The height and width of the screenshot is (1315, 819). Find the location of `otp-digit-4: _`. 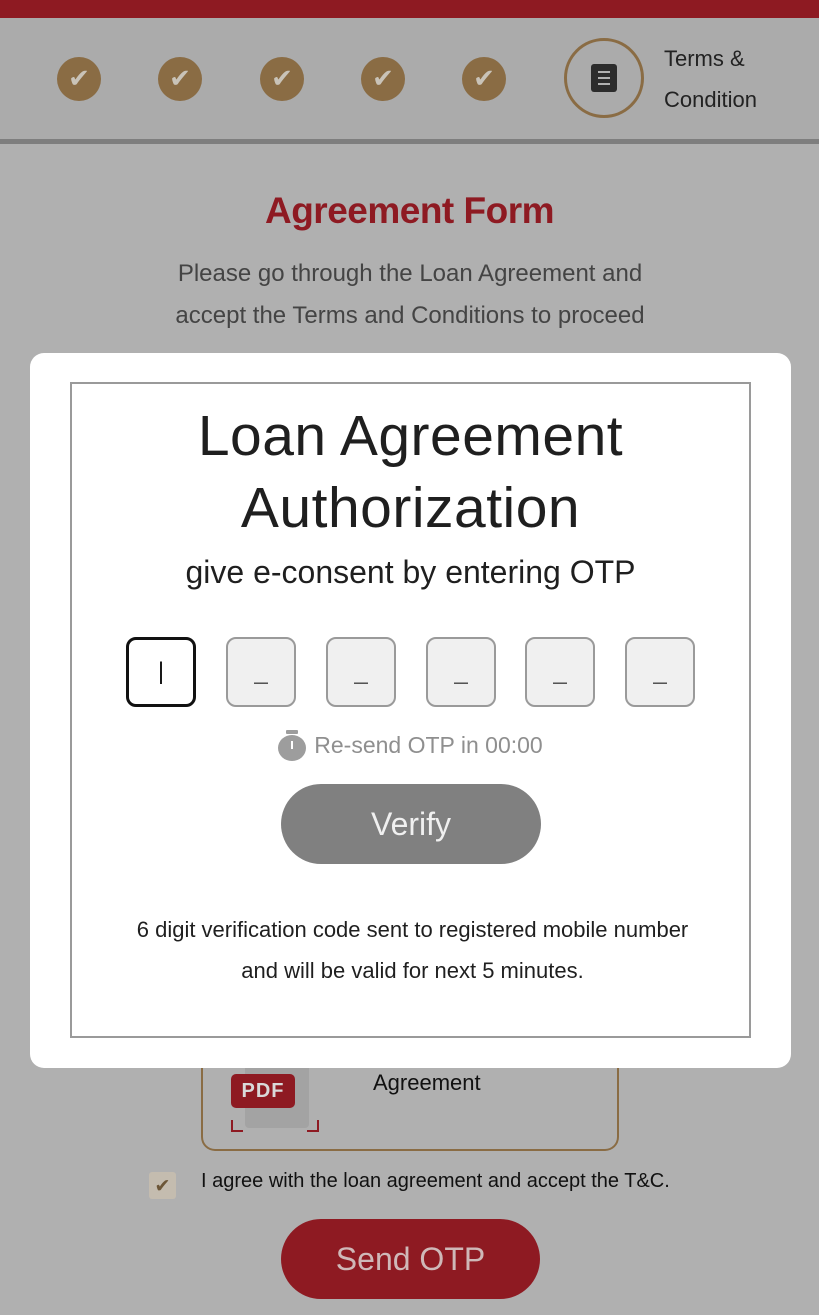

otp-digit-4: _ is located at coordinates (461, 672).